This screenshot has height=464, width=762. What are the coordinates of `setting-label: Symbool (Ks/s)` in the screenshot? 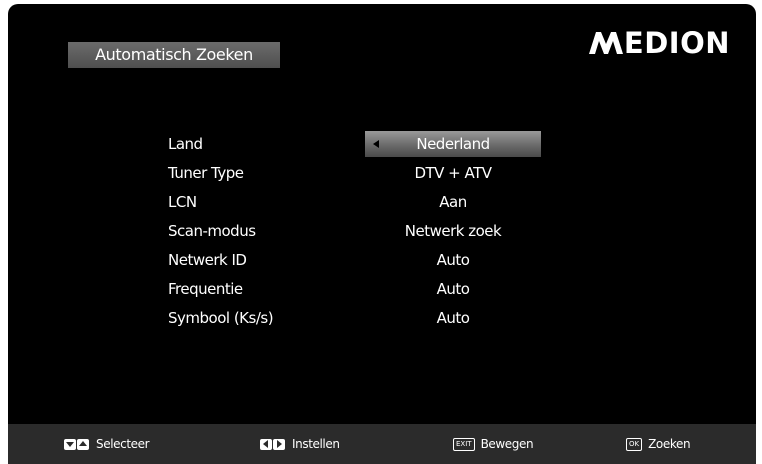 It's located at (221, 318).